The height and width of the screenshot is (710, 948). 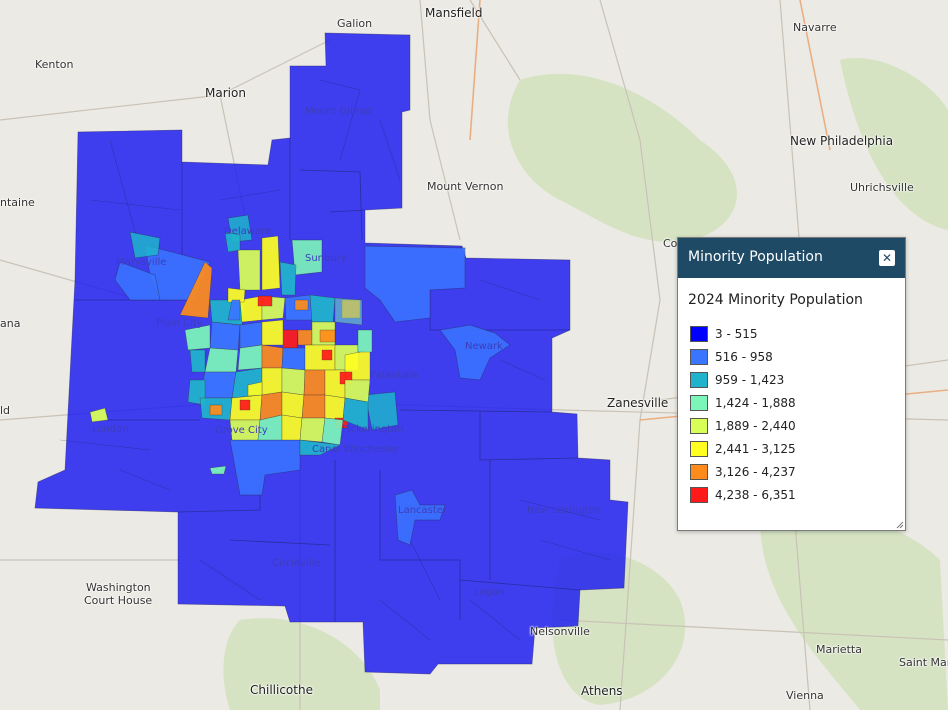 What do you see at coordinates (755, 257) in the screenshot?
I see `legend-panel-title: Minority Population` at bounding box center [755, 257].